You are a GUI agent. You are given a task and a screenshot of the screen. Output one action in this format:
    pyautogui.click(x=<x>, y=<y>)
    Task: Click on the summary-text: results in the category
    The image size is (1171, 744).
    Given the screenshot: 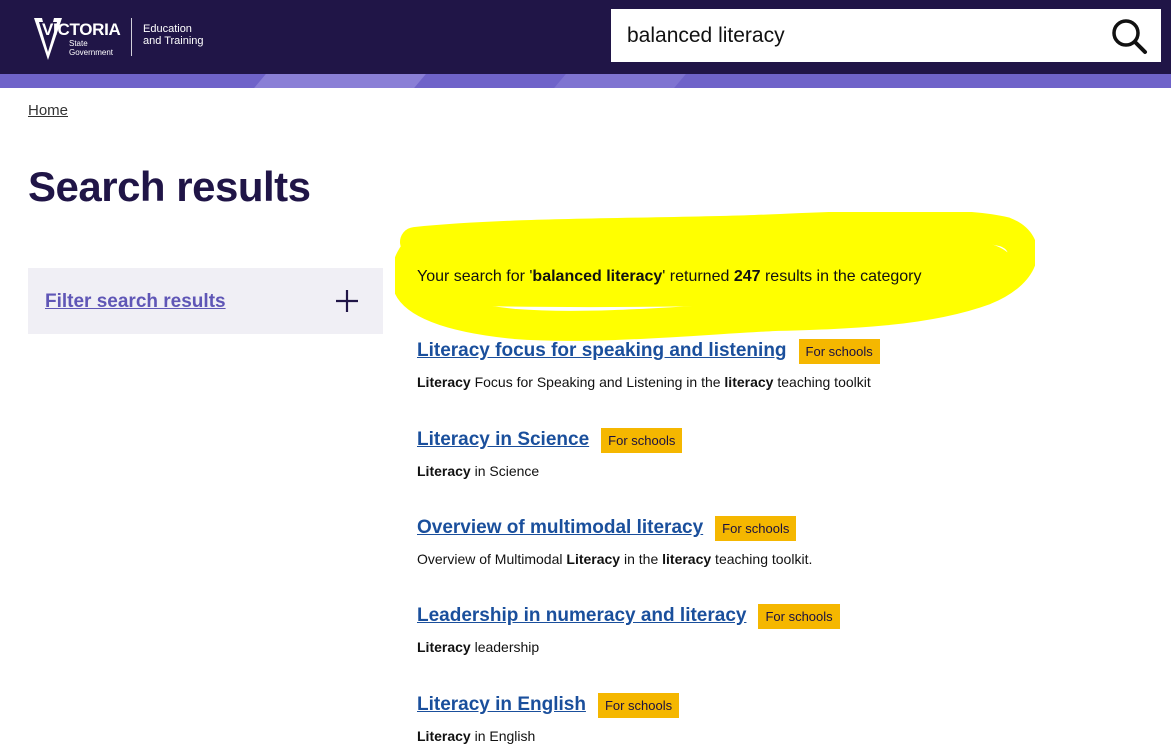 What is the action you would take?
    pyautogui.click(x=841, y=276)
    